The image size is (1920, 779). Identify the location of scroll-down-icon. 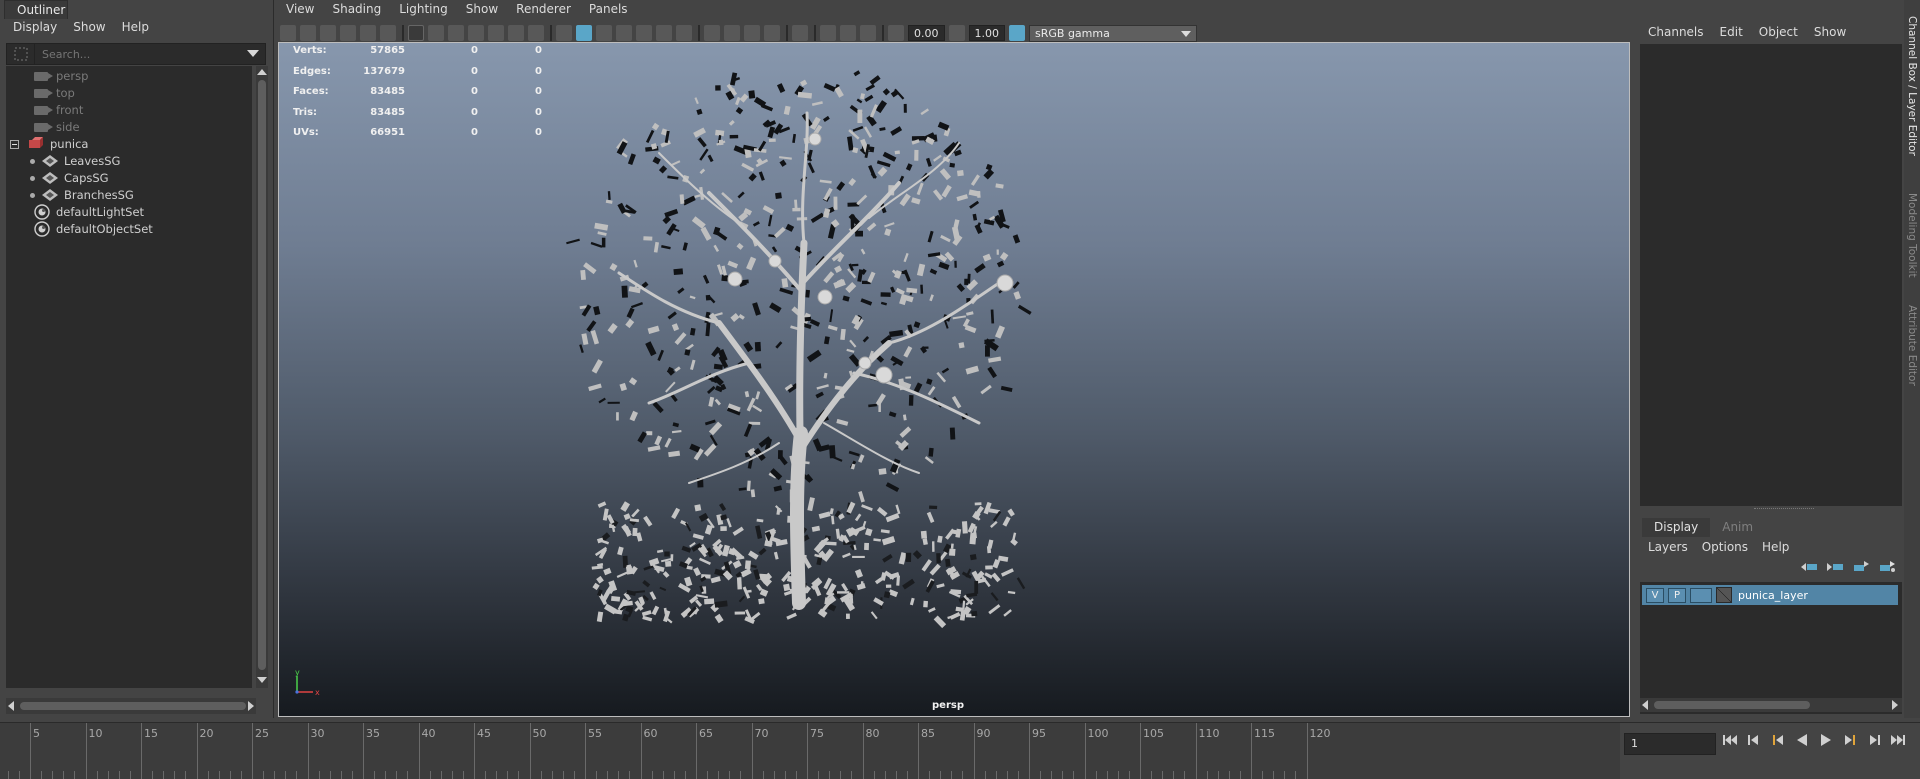
(262, 680).